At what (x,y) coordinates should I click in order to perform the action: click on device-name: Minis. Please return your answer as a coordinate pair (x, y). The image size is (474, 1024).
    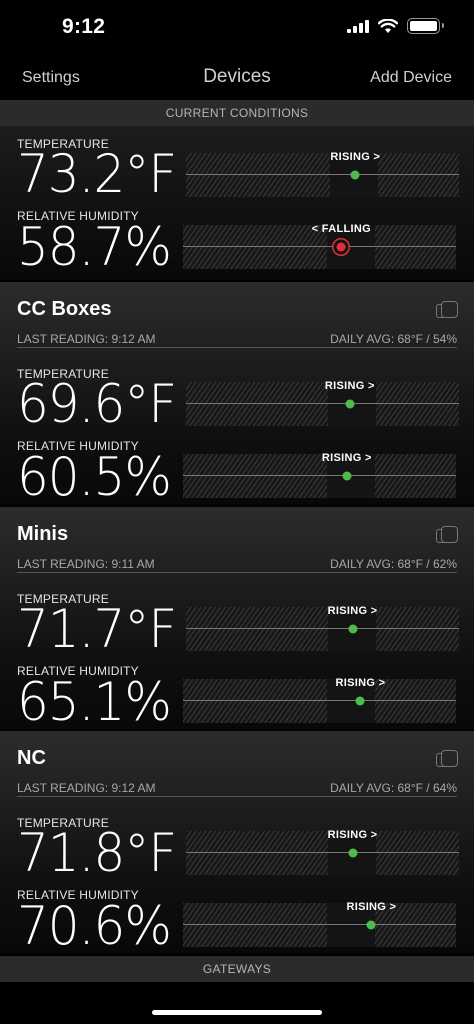
    Looking at the image, I should click on (43, 534).